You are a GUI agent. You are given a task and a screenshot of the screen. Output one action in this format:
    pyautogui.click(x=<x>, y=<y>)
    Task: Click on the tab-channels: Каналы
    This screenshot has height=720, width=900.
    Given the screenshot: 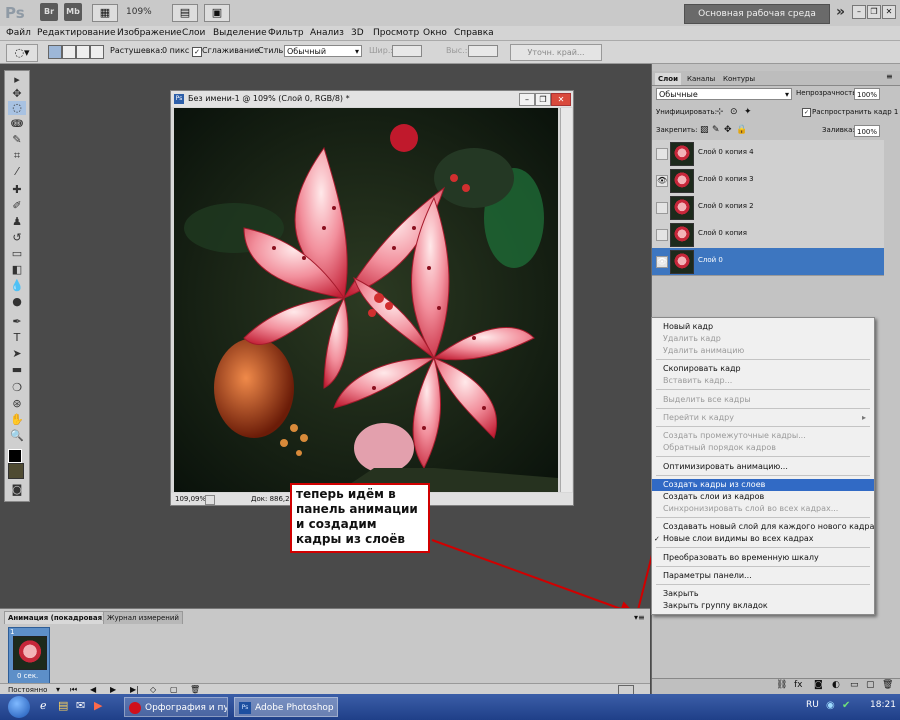 What is the action you would take?
    pyautogui.click(x=701, y=79)
    